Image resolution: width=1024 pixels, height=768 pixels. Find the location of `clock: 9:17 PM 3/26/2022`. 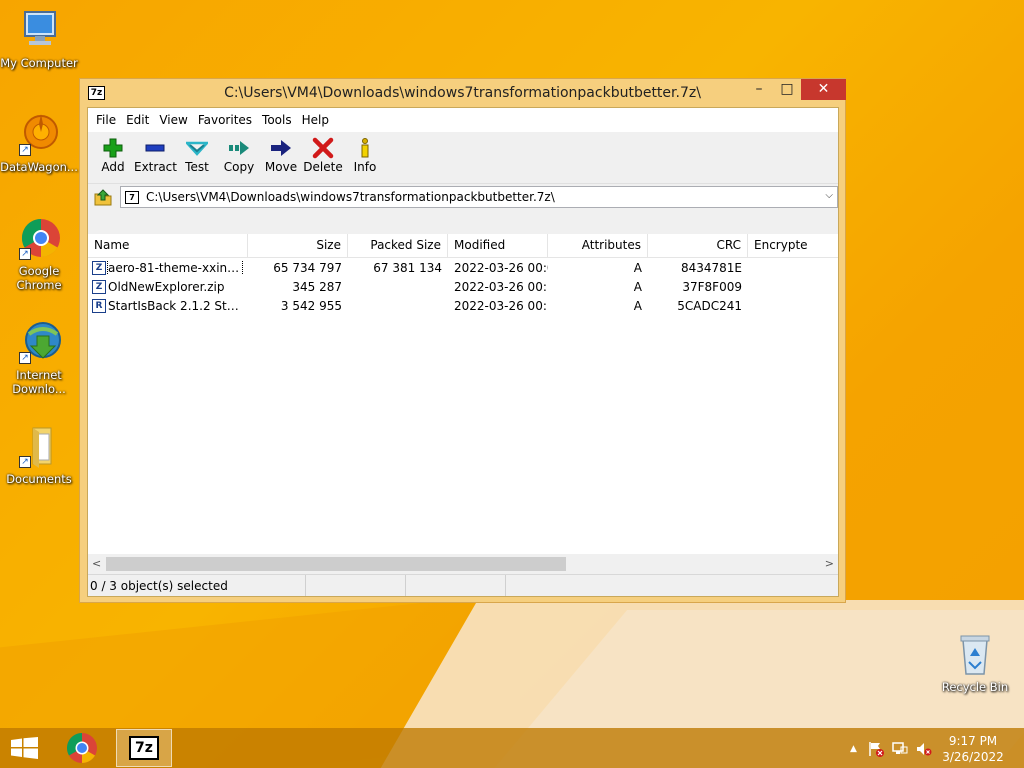

clock: 9:17 PM 3/26/2022 is located at coordinates (973, 749).